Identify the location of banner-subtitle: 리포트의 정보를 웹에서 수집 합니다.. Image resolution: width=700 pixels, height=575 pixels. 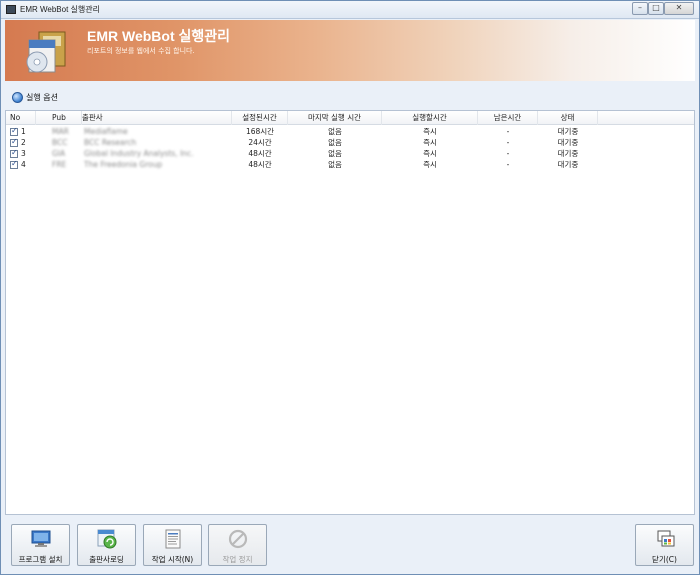
(141, 51).